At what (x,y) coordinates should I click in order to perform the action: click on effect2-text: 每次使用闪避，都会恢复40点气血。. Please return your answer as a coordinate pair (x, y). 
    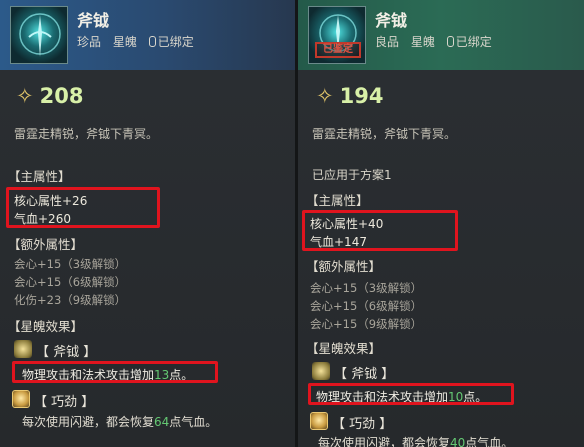
    Looking at the image, I should click on (416, 441).